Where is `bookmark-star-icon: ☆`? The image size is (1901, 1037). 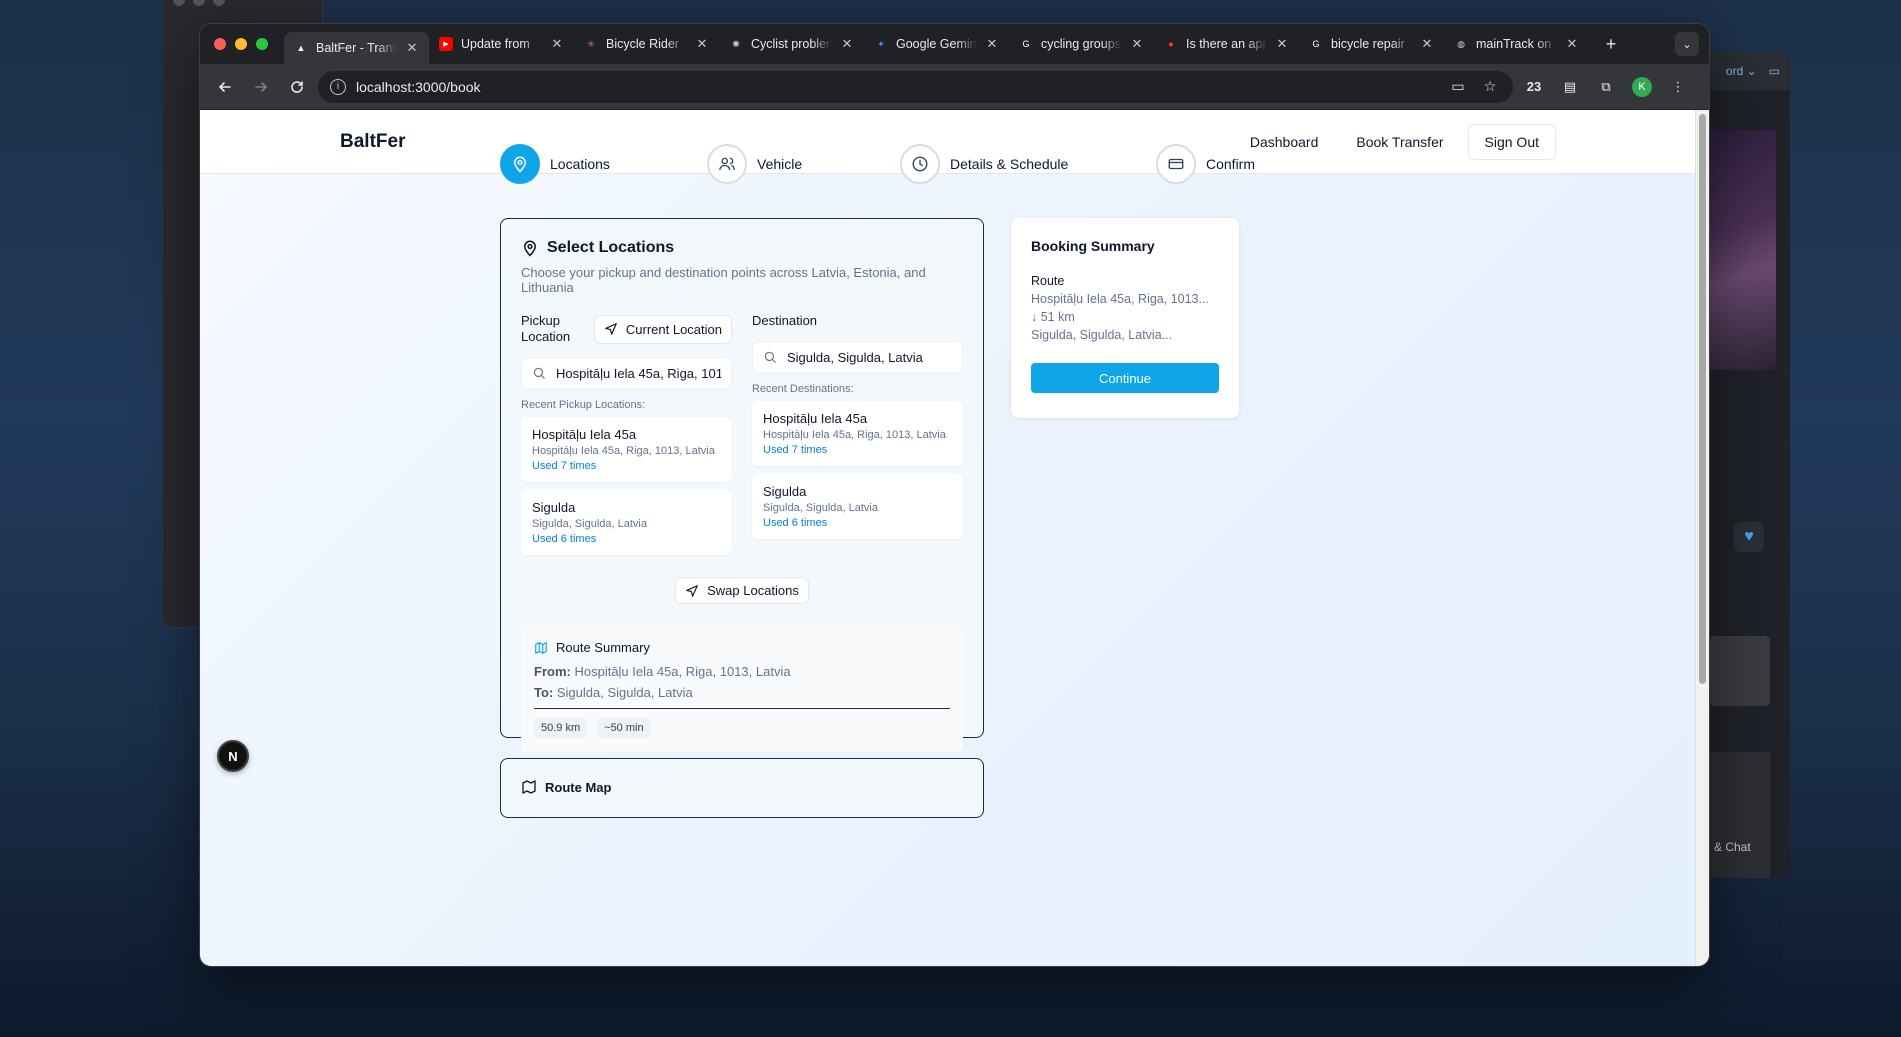
bookmark-star-icon: ☆ is located at coordinates (1490, 86).